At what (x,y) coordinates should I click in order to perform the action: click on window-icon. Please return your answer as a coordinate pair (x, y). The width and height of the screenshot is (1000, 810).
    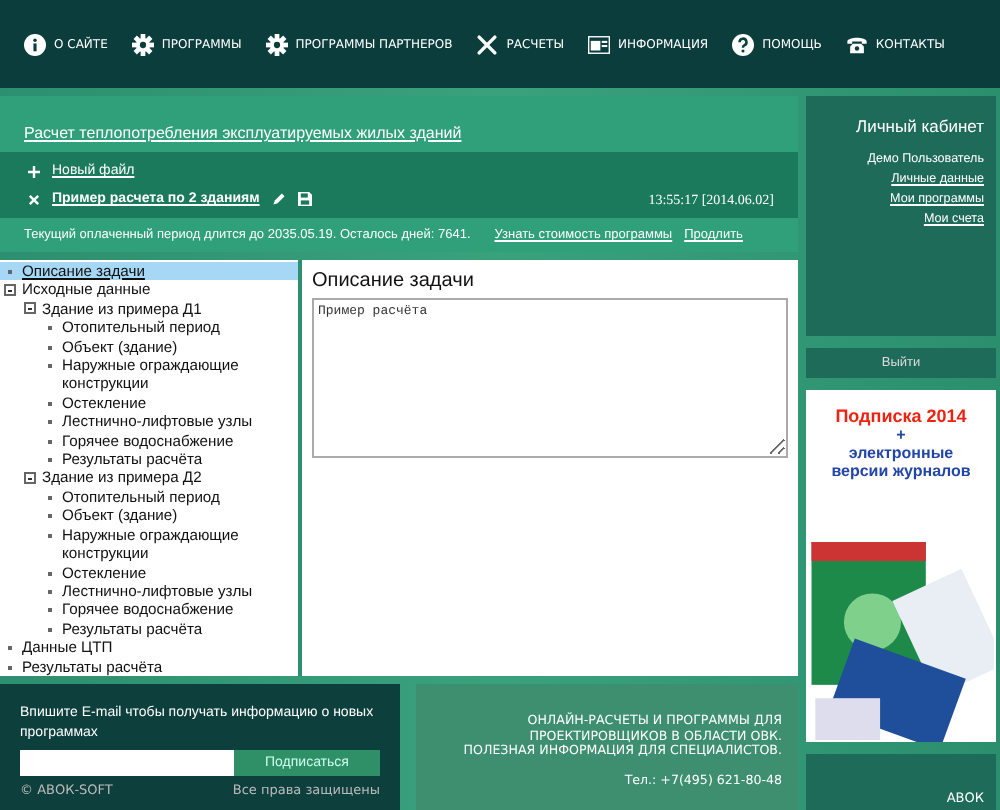
    Looking at the image, I should click on (599, 44).